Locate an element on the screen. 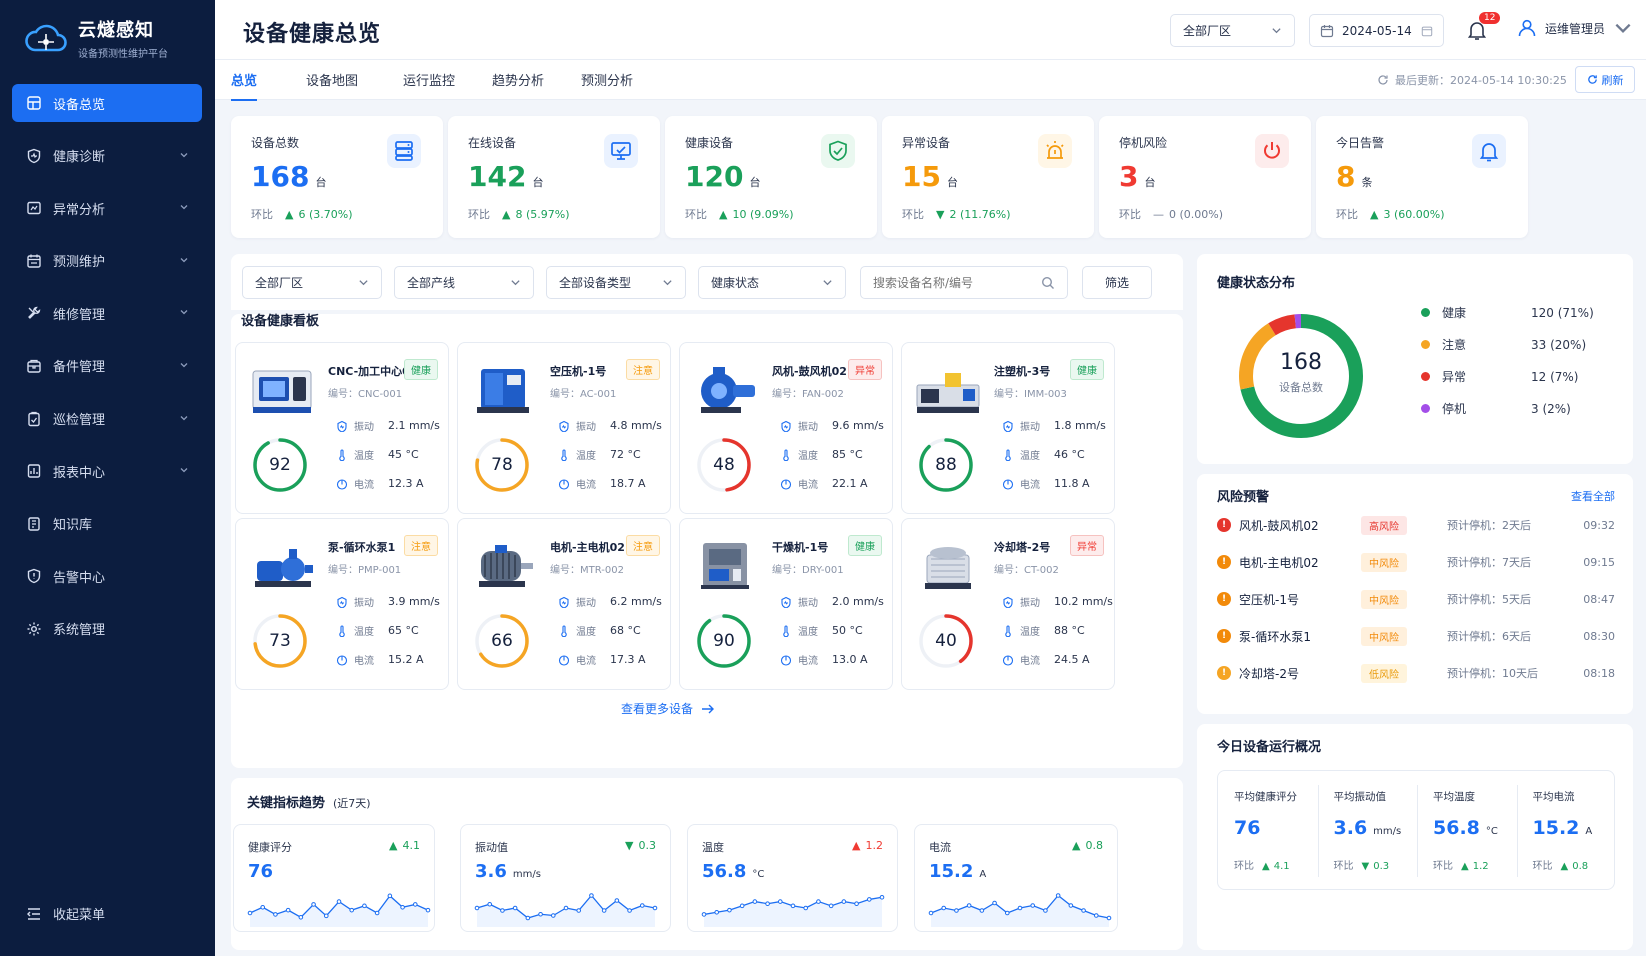 Image resolution: width=1646 pixels, height=956 pixels. sidebar-item-7: 报表中心 is located at coordinates (107, 471).